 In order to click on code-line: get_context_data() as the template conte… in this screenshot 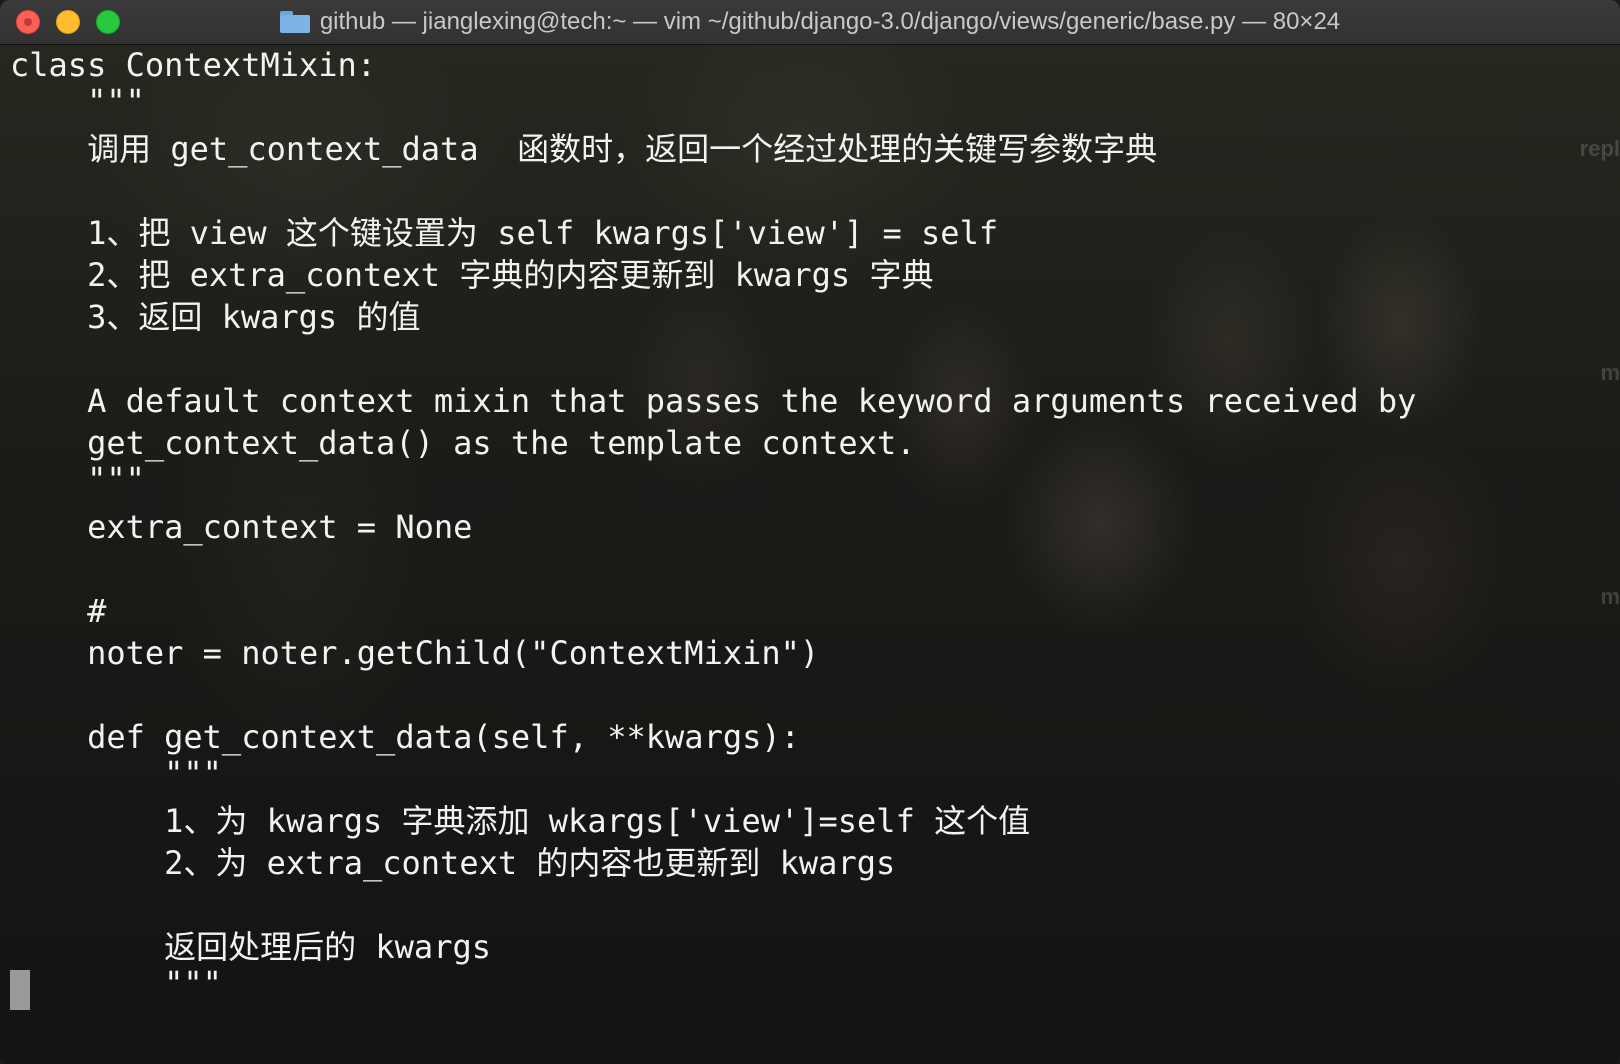, I will do `click(463, 443)`.